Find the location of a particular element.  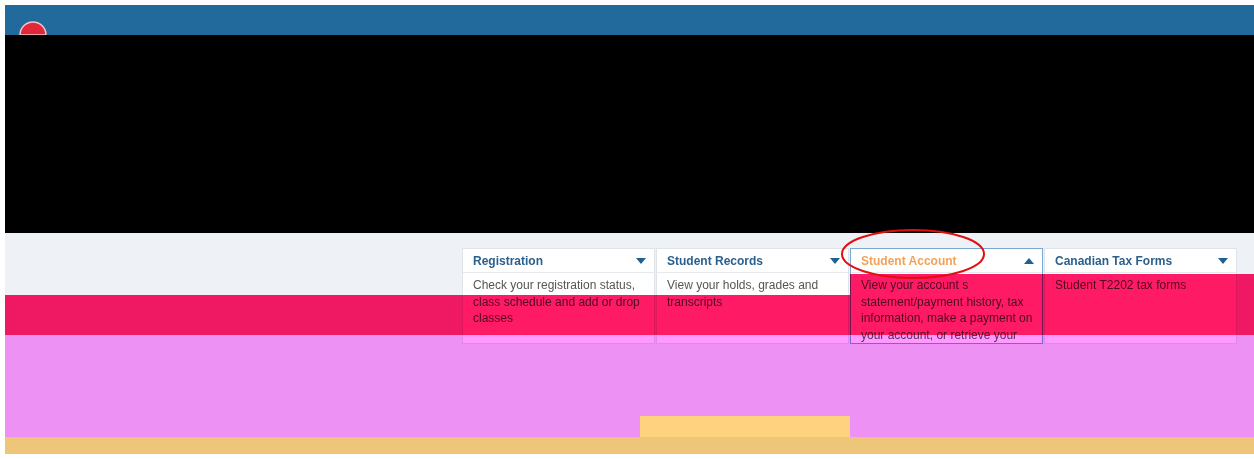

menu-description: View your account s statement/payment history, tax information, make a payment on your account, or retrieve your is located at coordinates (947, 310).